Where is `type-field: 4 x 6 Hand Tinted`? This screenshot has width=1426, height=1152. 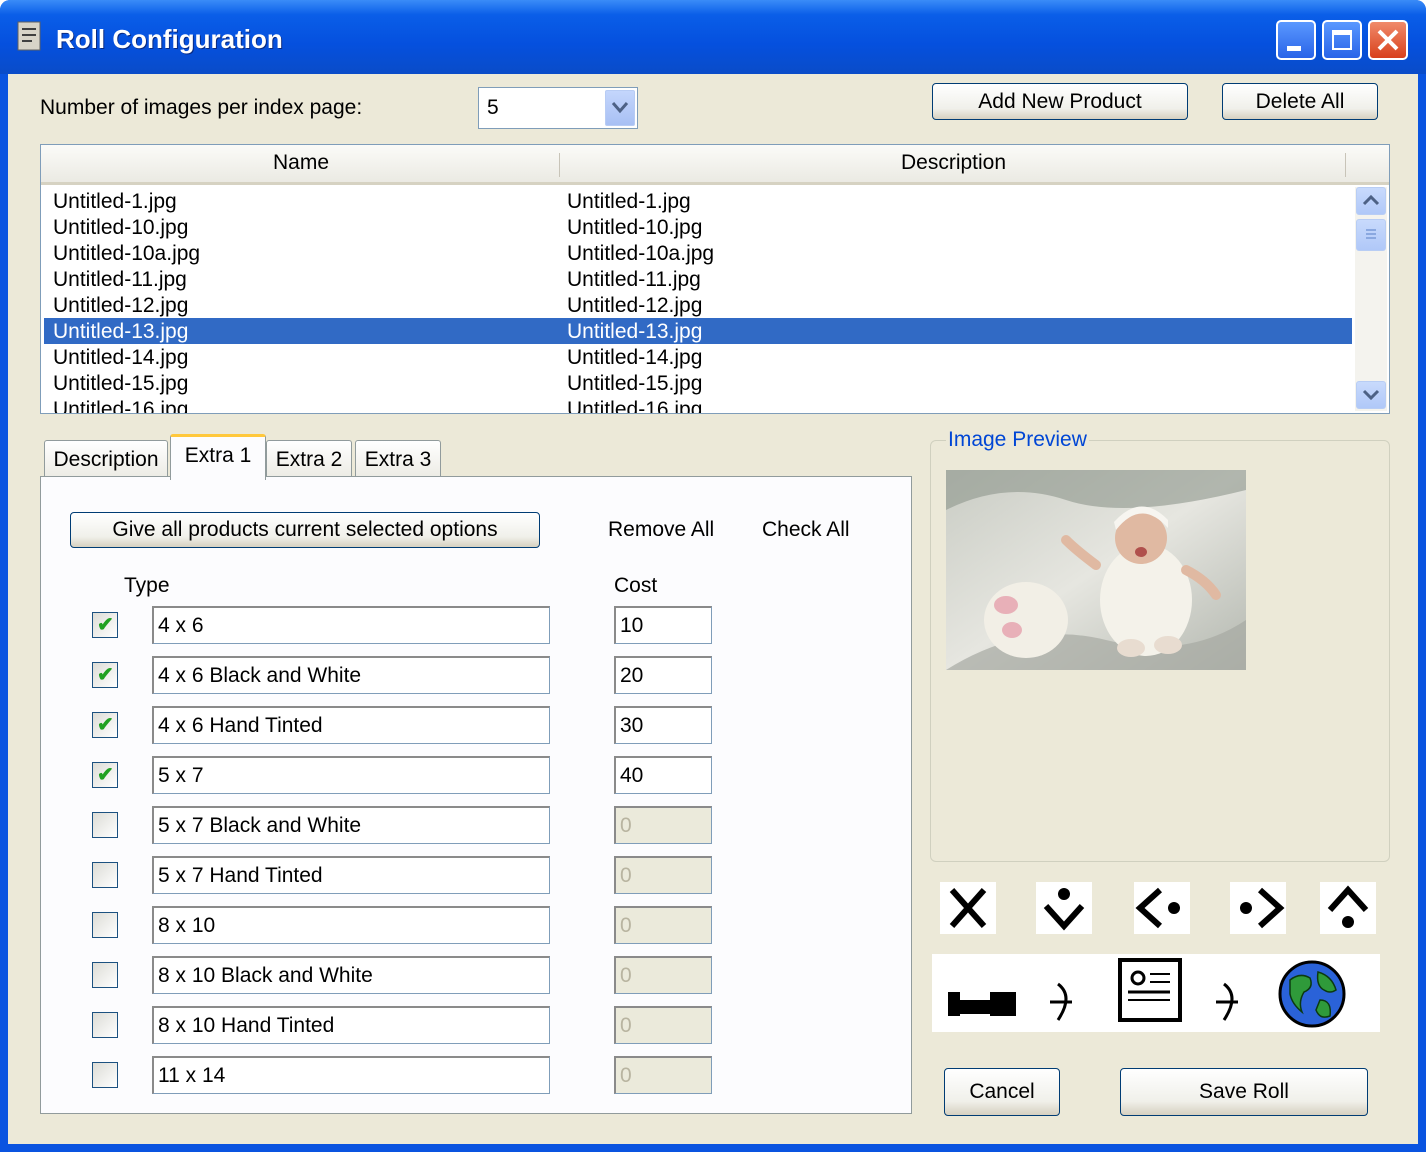 type-field: 4 x 6 Hand Tinted is located at coordinates (351, 725).